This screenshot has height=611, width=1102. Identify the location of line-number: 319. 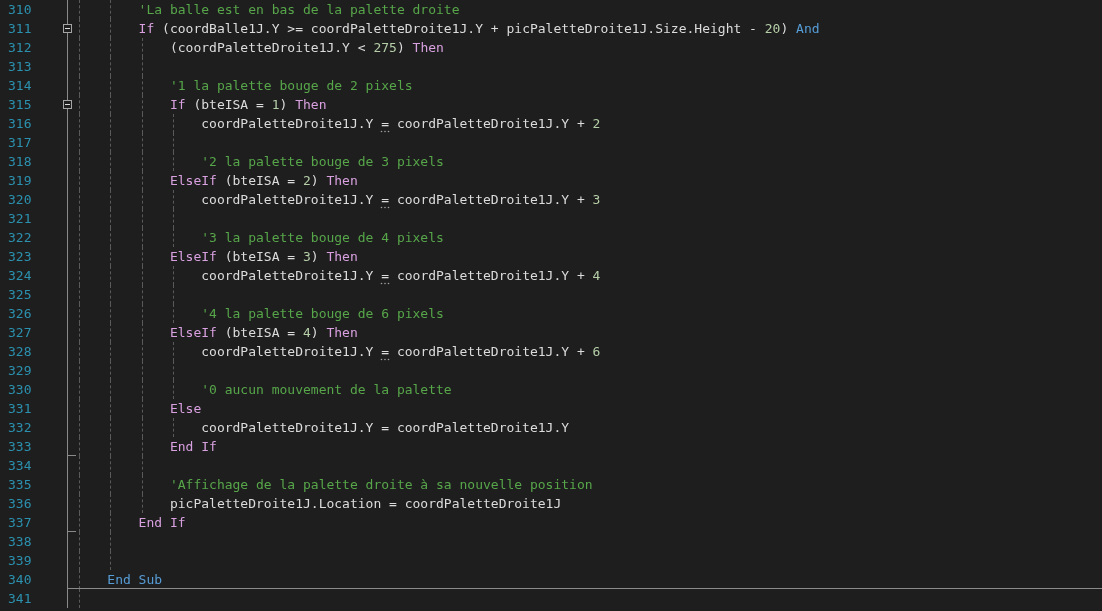
(20, 181).